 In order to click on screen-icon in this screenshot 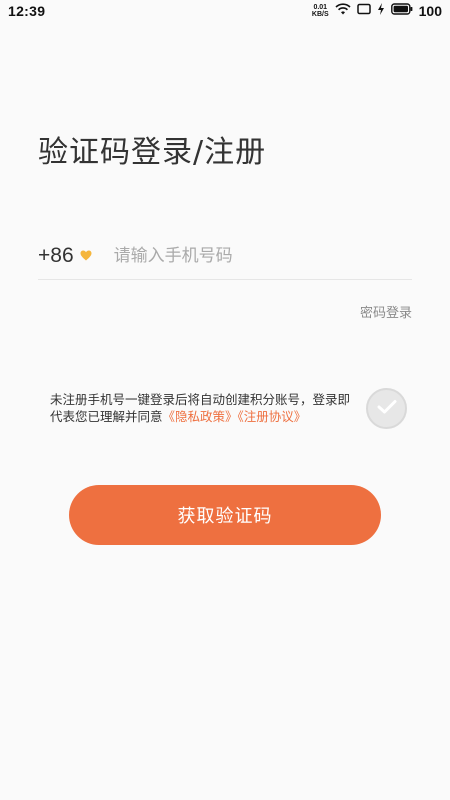, I will do `click(363, 11)`.